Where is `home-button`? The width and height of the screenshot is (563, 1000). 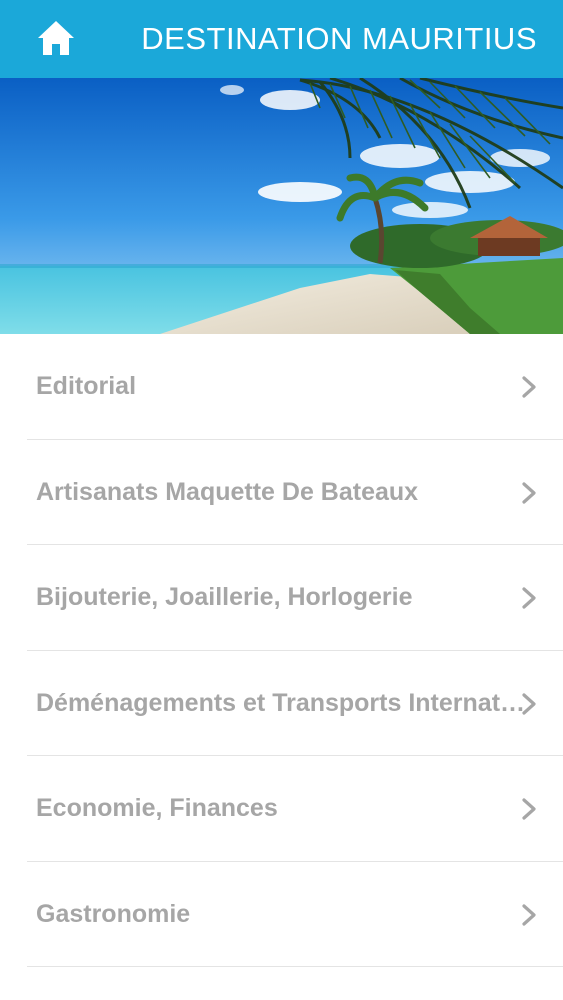 home-button is located at coordinates (56, 38).